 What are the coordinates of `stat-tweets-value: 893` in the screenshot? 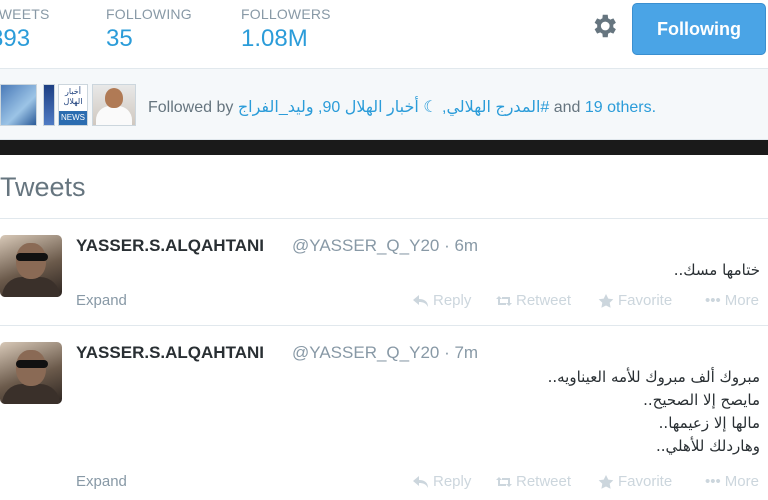 It's located at (15, 38).